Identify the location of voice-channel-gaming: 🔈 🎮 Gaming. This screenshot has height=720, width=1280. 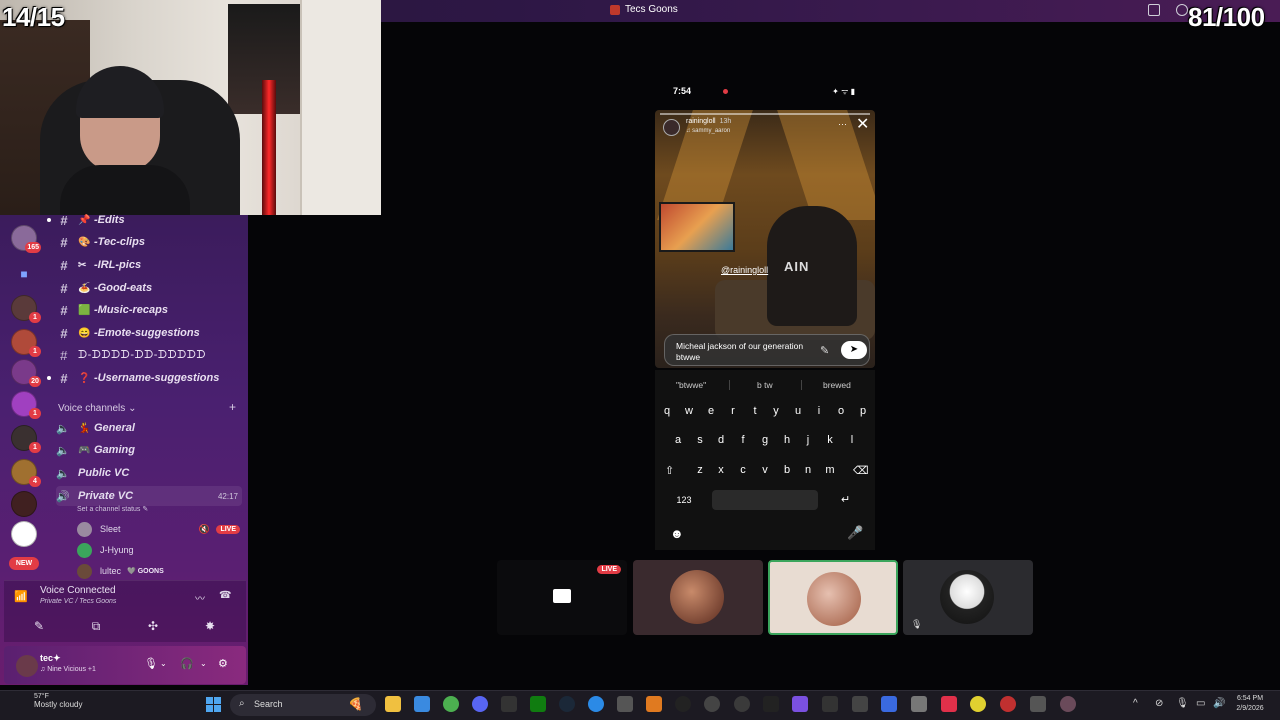
(149, 450).